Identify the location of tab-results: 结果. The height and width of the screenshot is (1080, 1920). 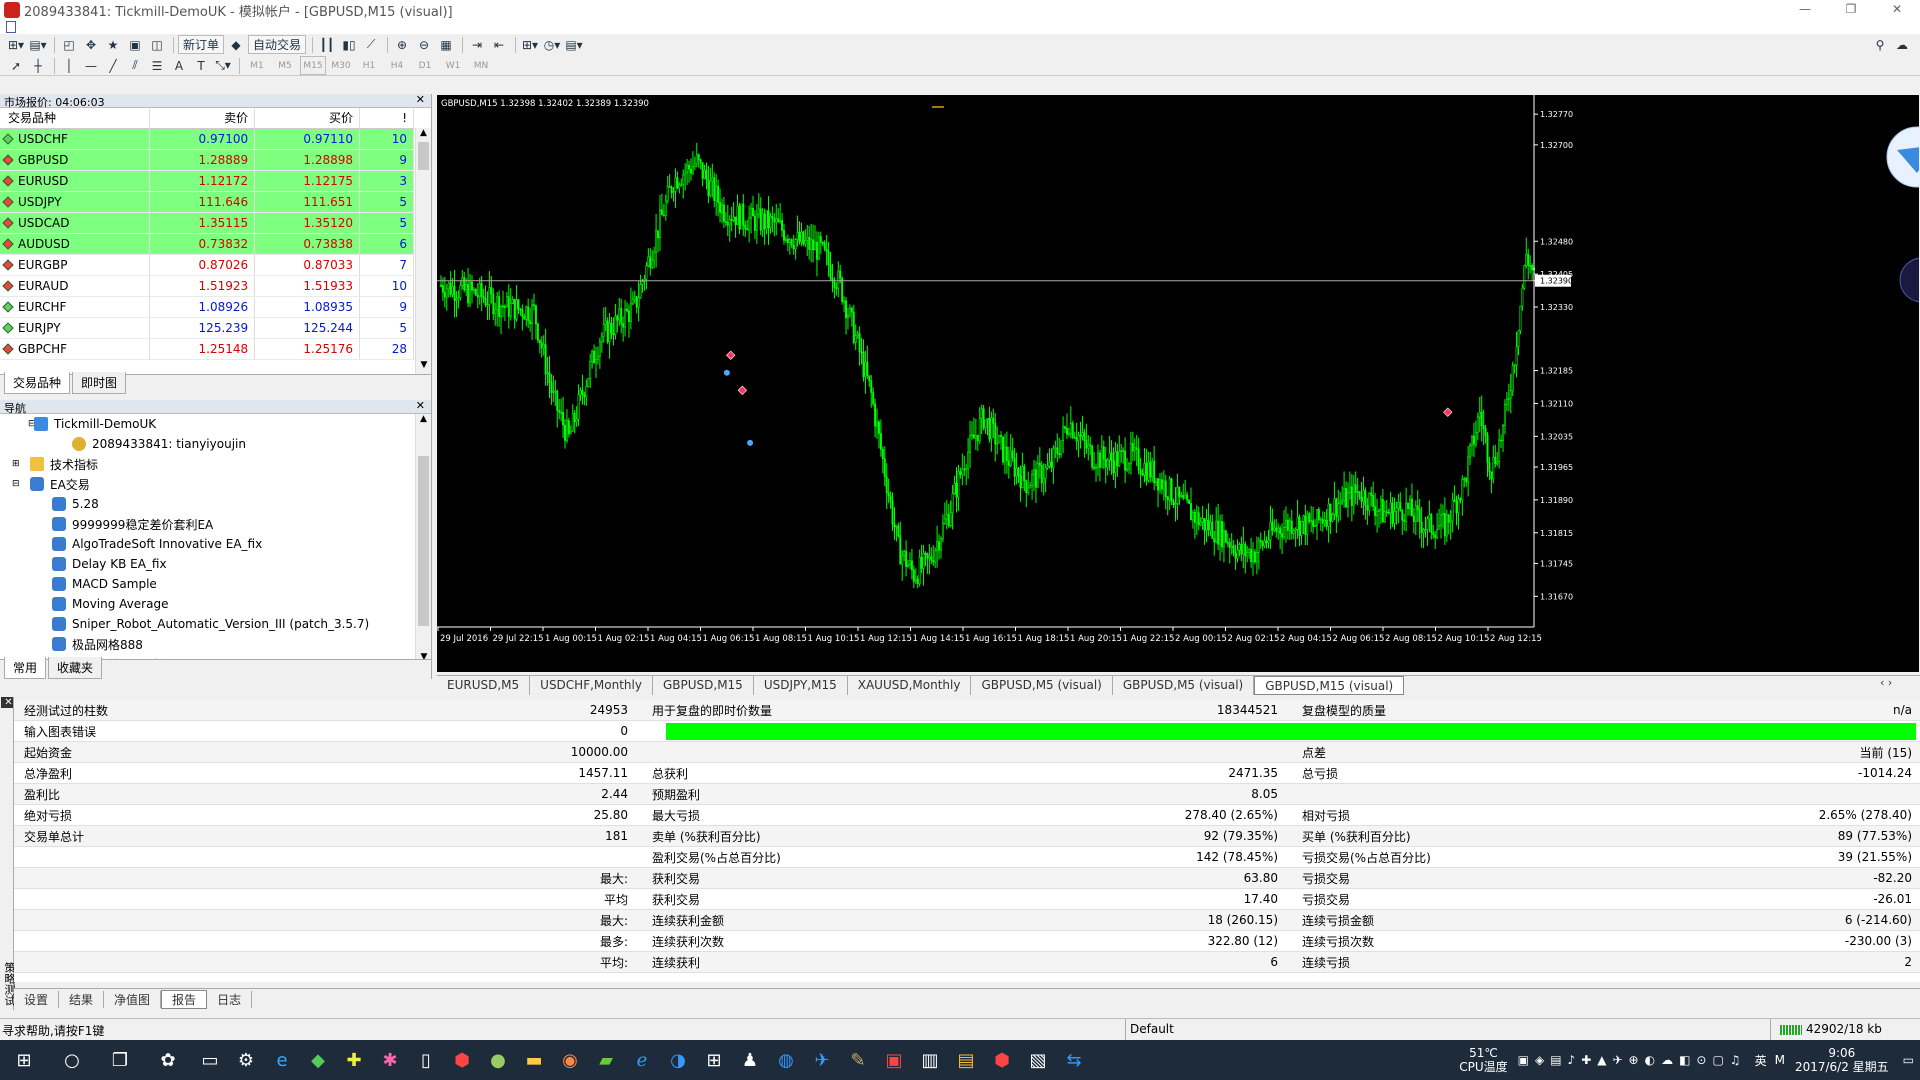
(82, 999).